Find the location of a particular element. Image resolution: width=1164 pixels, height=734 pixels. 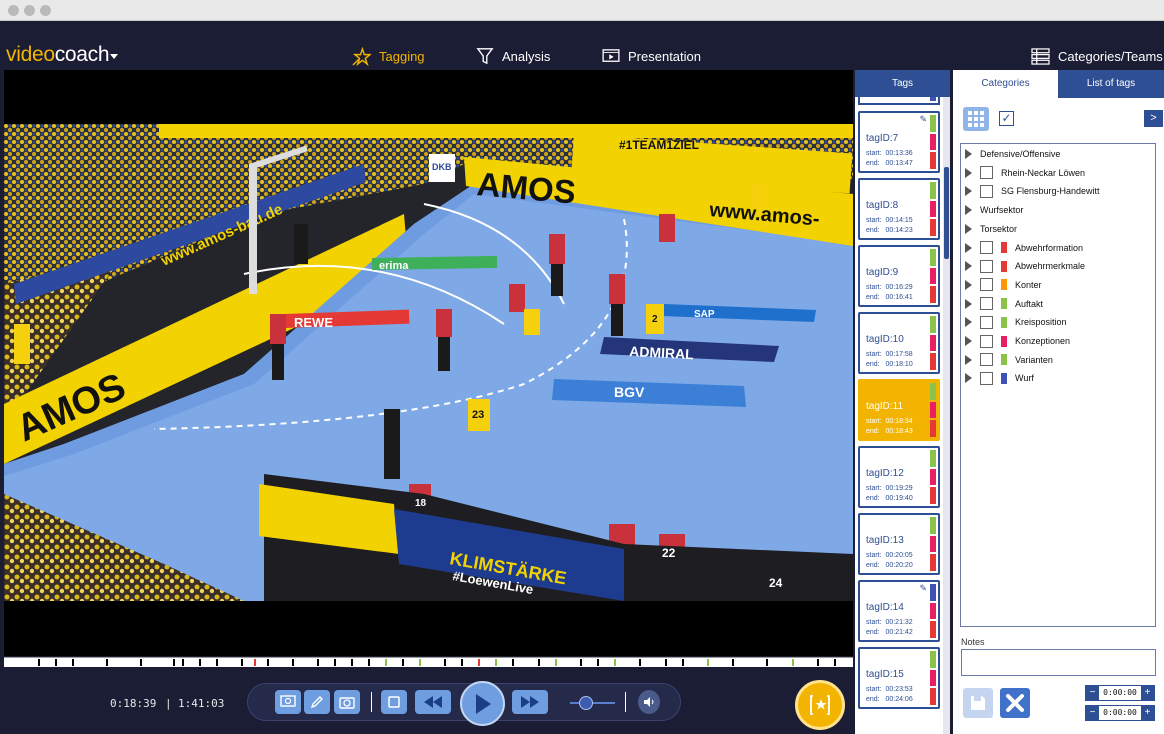

start-time-stepper: − 0:00:00 + is located at coordinates (1120, 693).